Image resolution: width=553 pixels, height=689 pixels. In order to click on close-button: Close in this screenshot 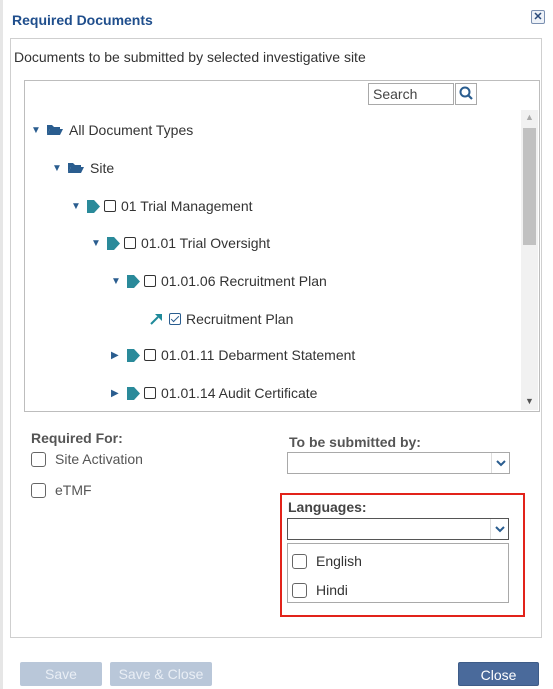, I will do `click(498, 674)`.